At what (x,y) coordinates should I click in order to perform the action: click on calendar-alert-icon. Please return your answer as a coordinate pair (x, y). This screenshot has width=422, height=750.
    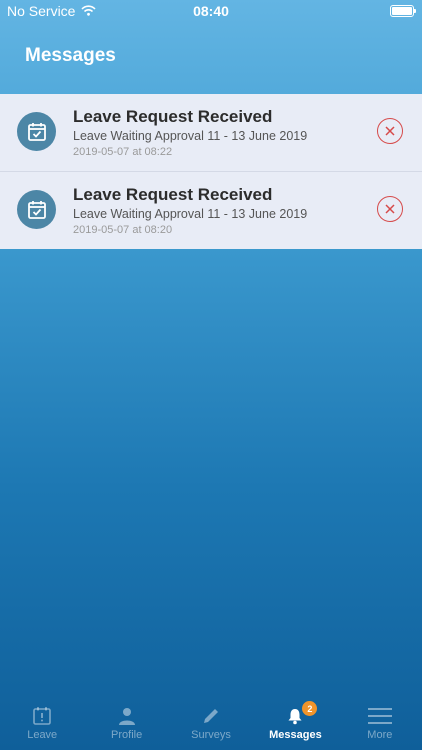
    Looking at the image, I should click on (42, 716).